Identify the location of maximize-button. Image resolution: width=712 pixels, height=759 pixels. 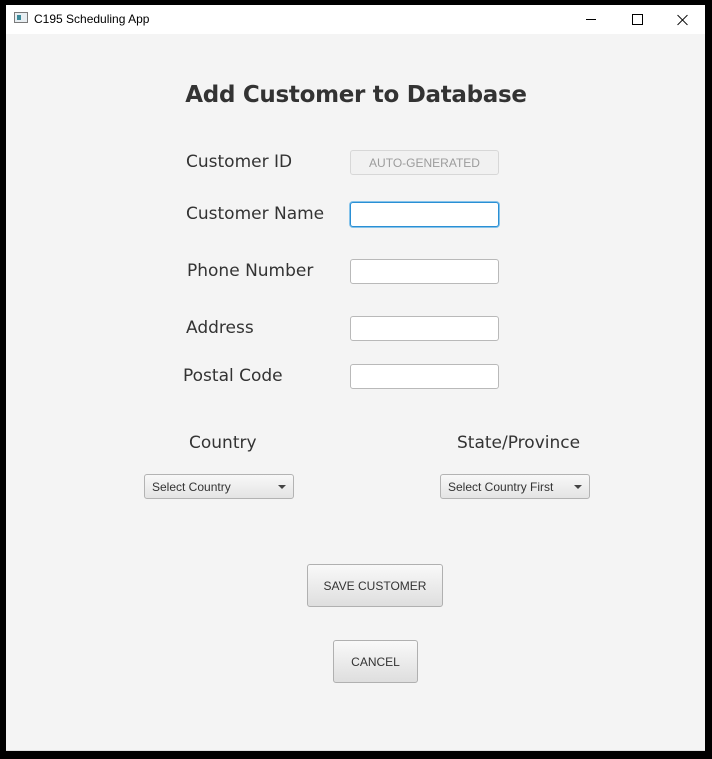
(637, 19).